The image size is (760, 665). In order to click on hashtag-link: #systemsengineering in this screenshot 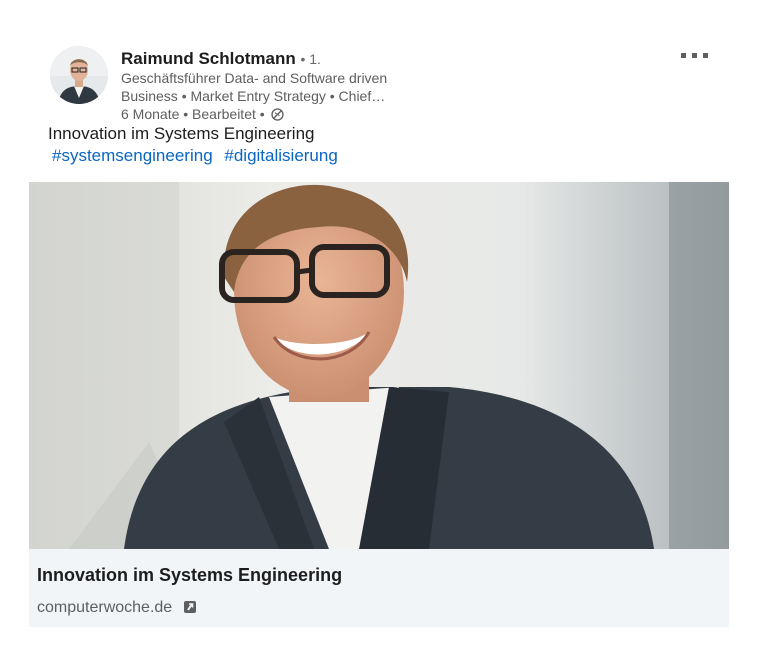, I will do `click(132, 155)`.